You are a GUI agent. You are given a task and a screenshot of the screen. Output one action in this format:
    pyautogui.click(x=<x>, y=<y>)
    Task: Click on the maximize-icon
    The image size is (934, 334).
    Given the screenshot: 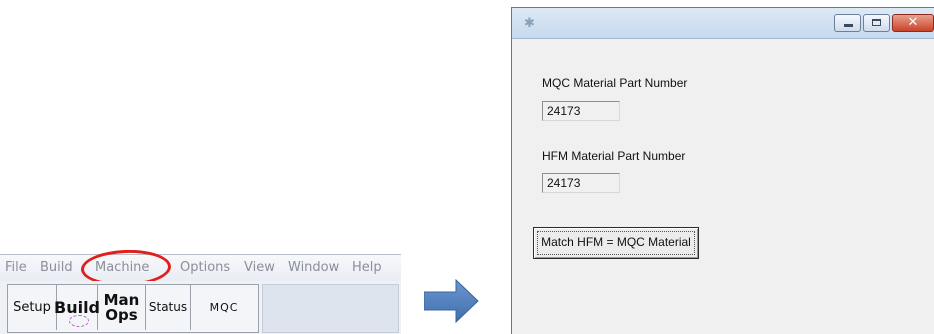 What is the action you would take?
    pyautogui.click(x=876, y=22)
    